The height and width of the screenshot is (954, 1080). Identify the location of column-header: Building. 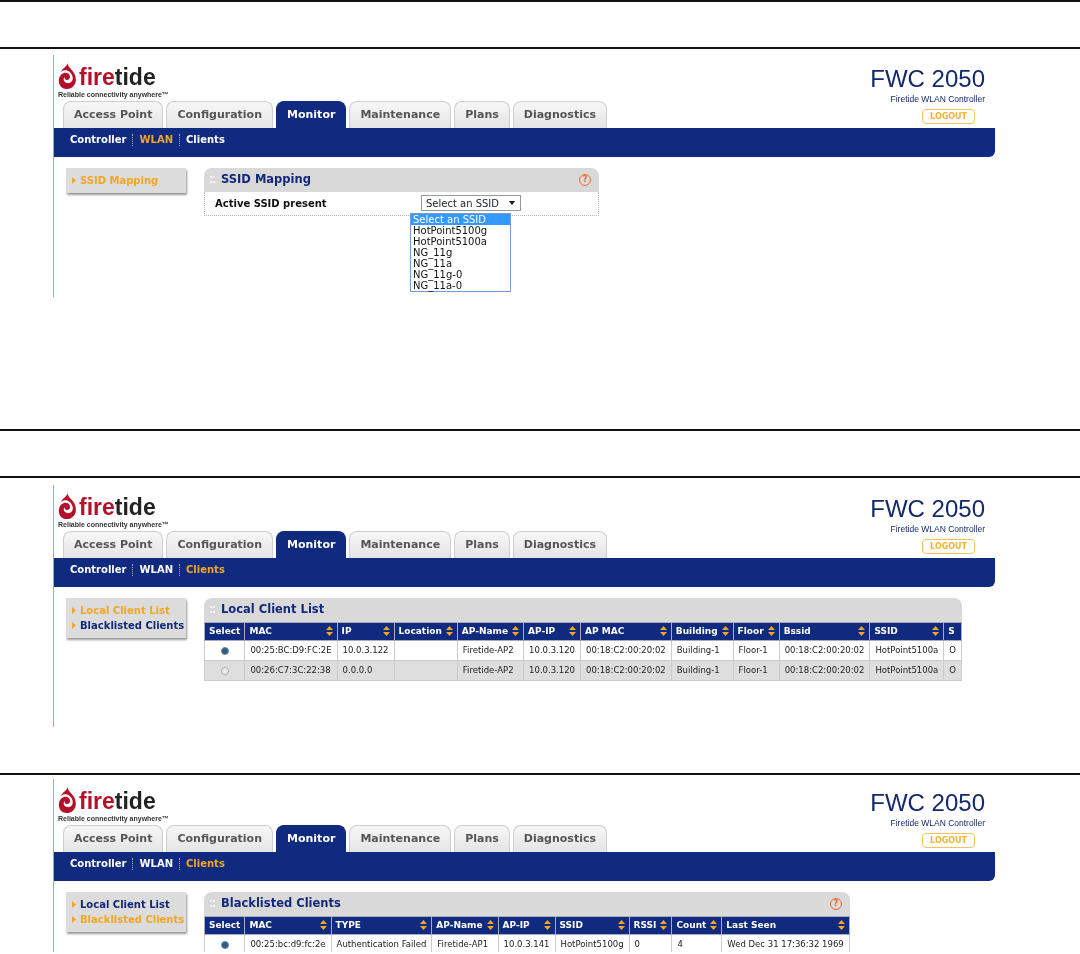
(702, 631).